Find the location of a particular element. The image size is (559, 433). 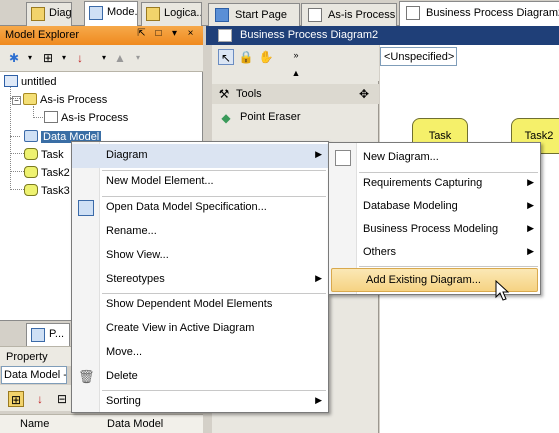

section-label: Tools is located at coordinates (249, 94).